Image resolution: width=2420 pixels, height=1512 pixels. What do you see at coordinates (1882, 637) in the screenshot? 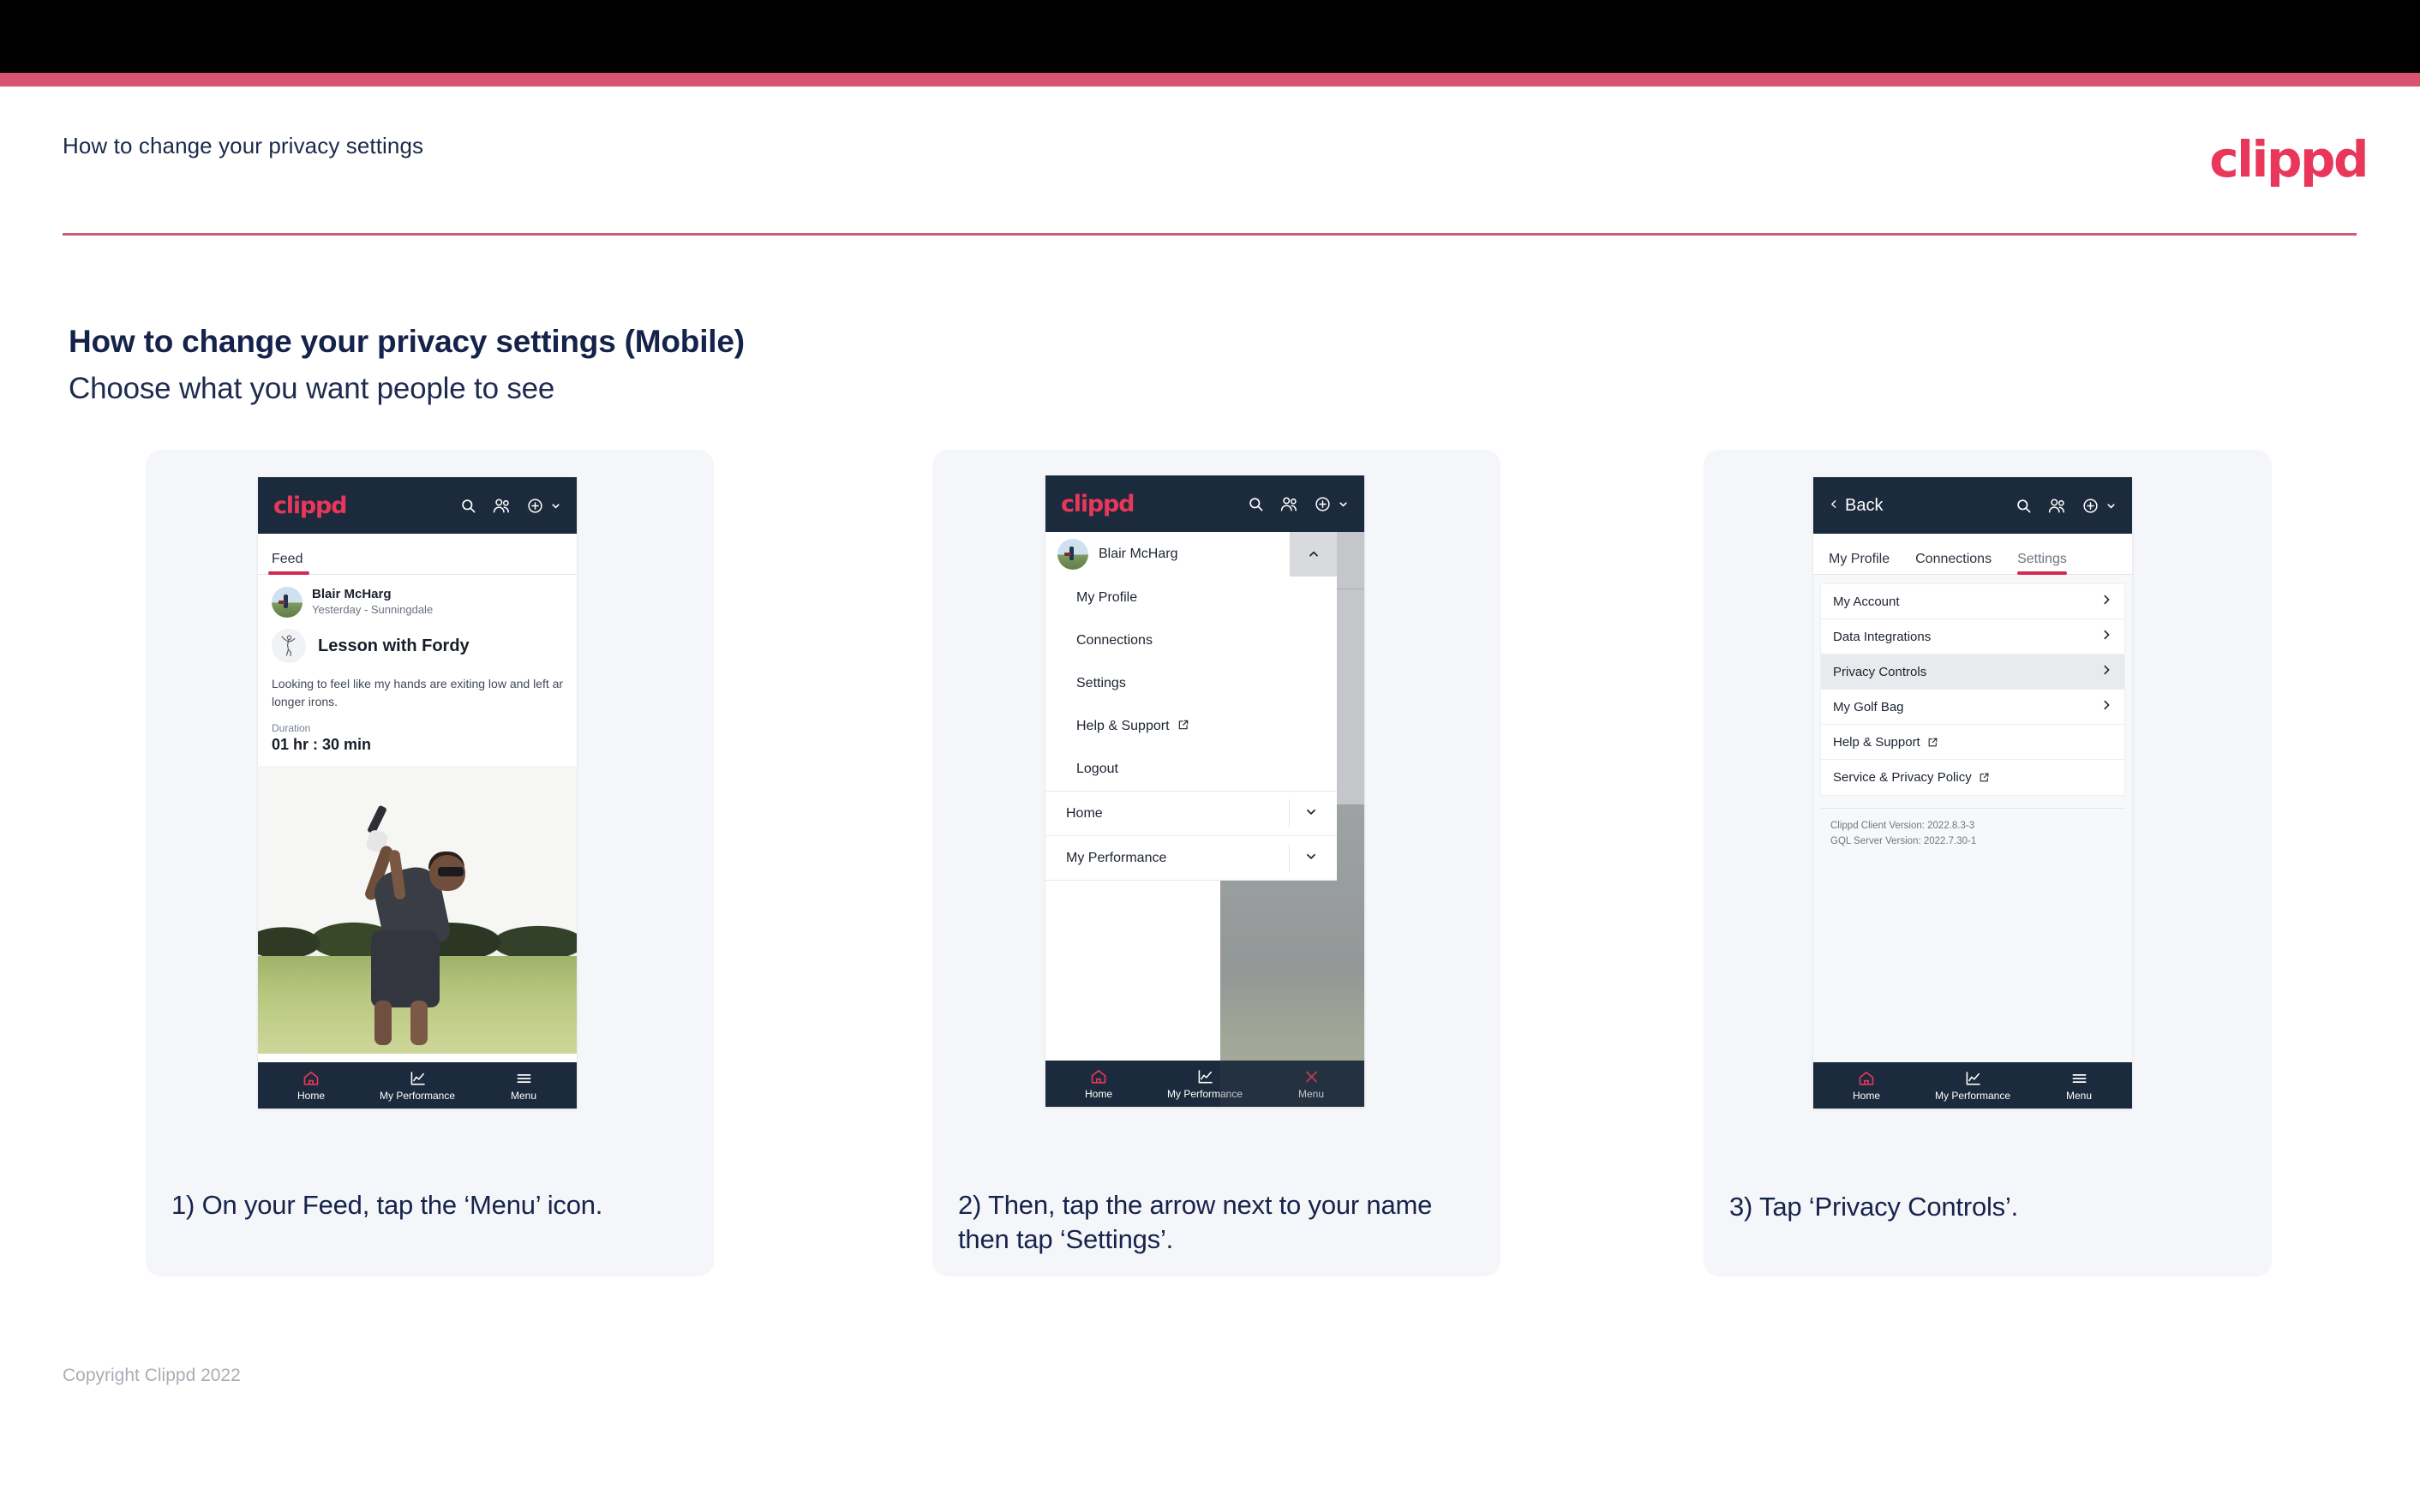
I see `settings-row-label: Data Integrations` at bounding box center [1882, 637].